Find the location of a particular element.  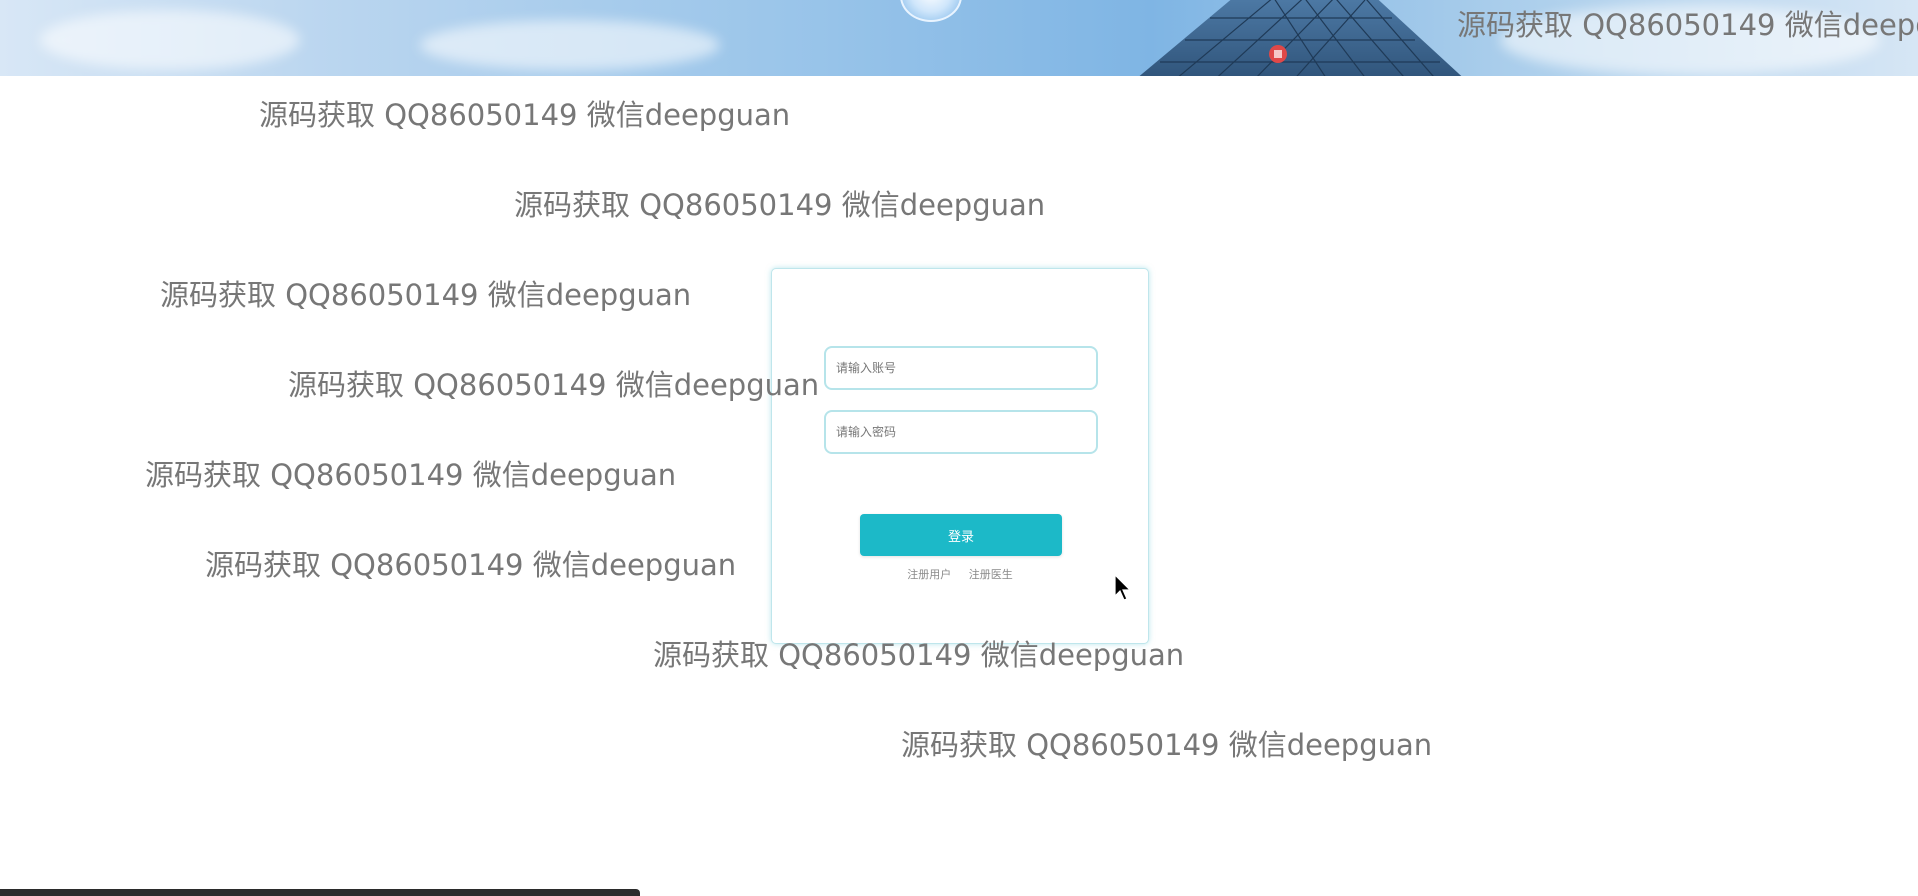

login-card: 登录 注册用户 注册医生 is located at coordinates (960, 456).